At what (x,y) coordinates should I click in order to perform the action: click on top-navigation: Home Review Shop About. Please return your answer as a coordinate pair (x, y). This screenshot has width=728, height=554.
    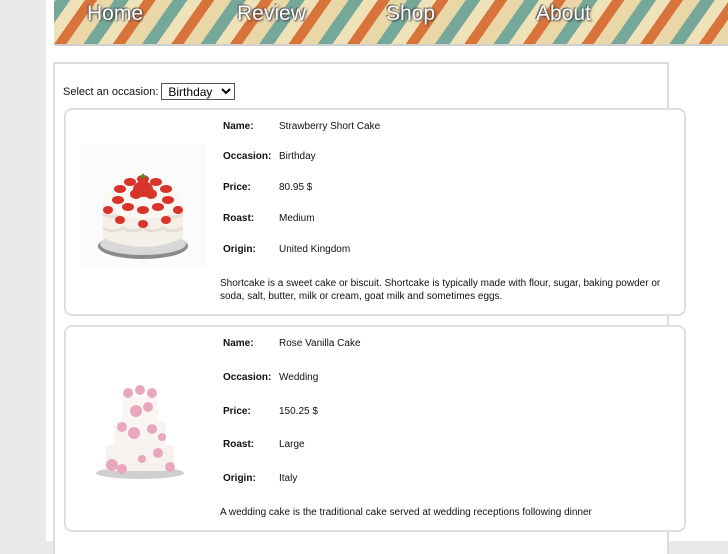
    Looking at the image, I should click on (391, 23).